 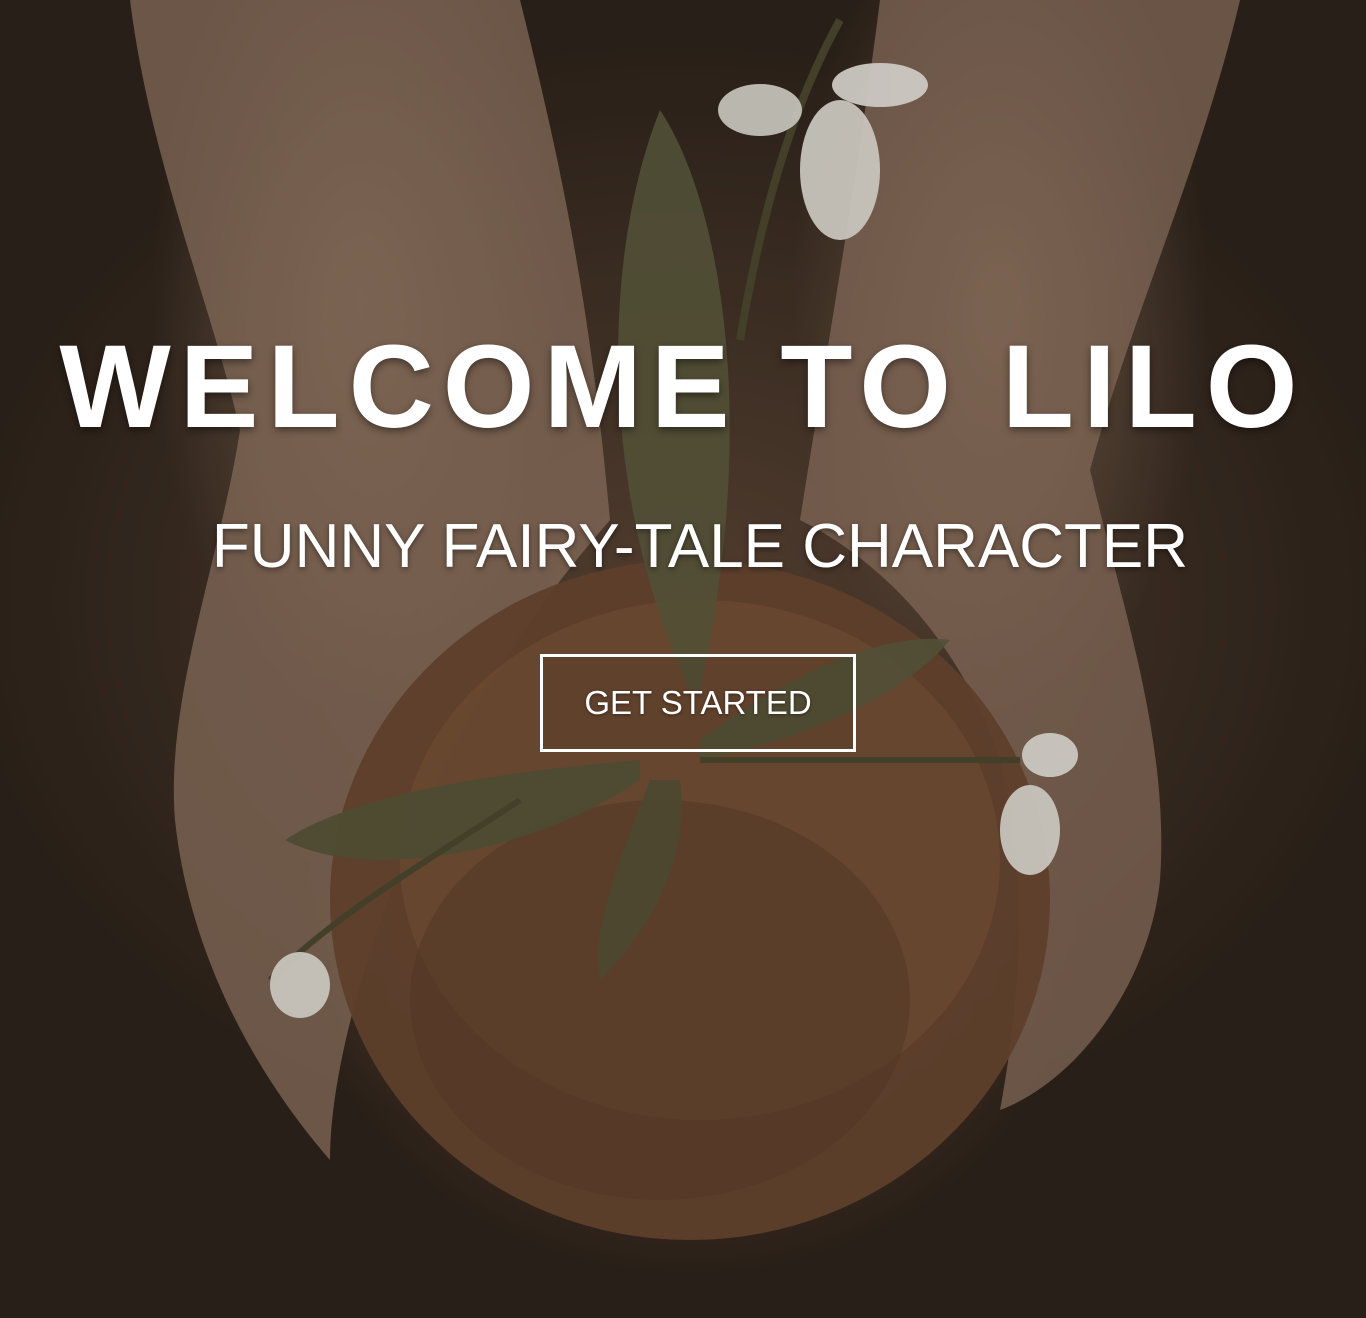 What do you see at coordinates (698, 703) in the screenshot?
I see `get-started-button: GET STARTED` at bounding box center [698, 703].